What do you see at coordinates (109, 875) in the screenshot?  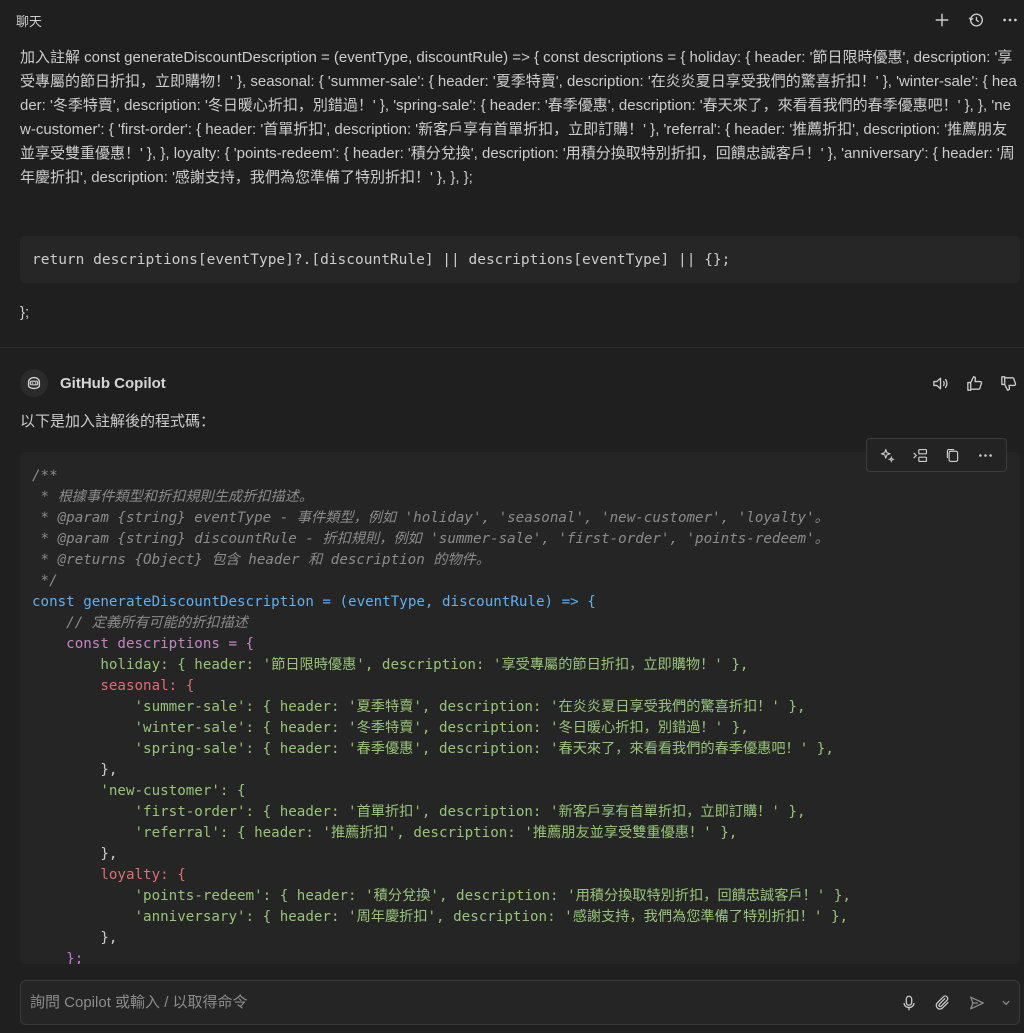 I see `code-line: loyalty: {` at bounding box center [109, 875].